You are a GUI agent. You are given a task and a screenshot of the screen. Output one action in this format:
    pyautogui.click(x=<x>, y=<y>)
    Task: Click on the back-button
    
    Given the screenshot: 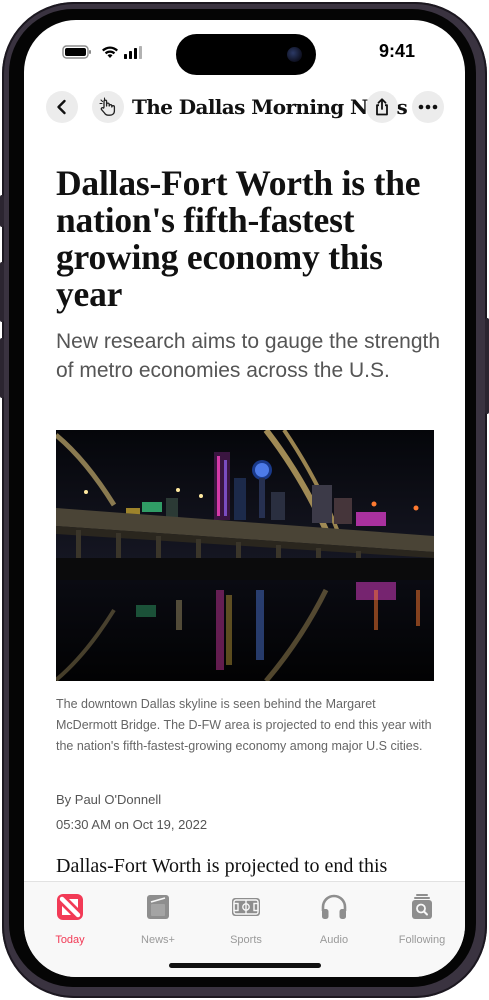 What is the action you would take?
    pyautogui.click(x=62, y=107)
    